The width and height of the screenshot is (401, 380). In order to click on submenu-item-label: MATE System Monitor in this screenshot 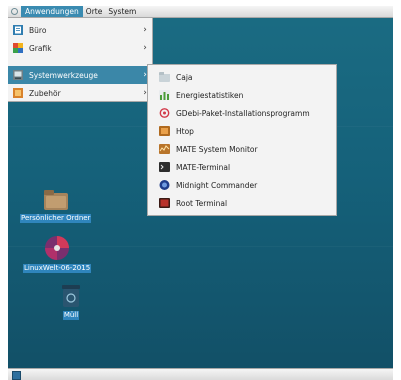, I will do `click(217, 149)`.